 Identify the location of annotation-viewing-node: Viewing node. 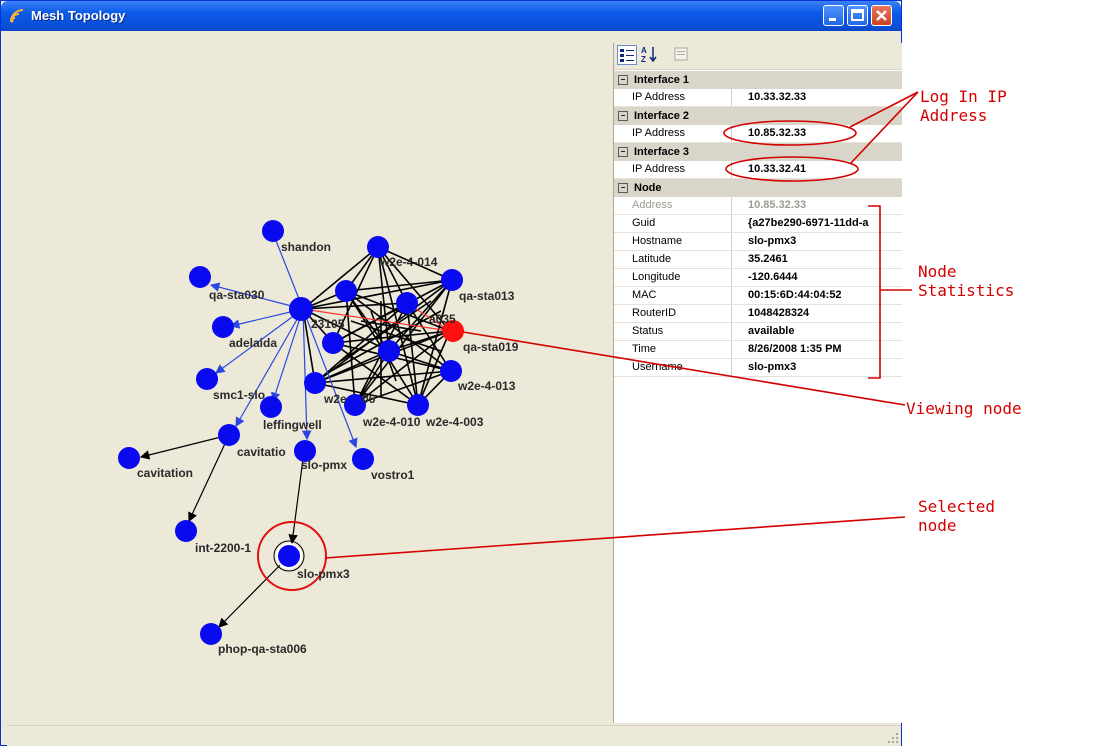
(964, 408).